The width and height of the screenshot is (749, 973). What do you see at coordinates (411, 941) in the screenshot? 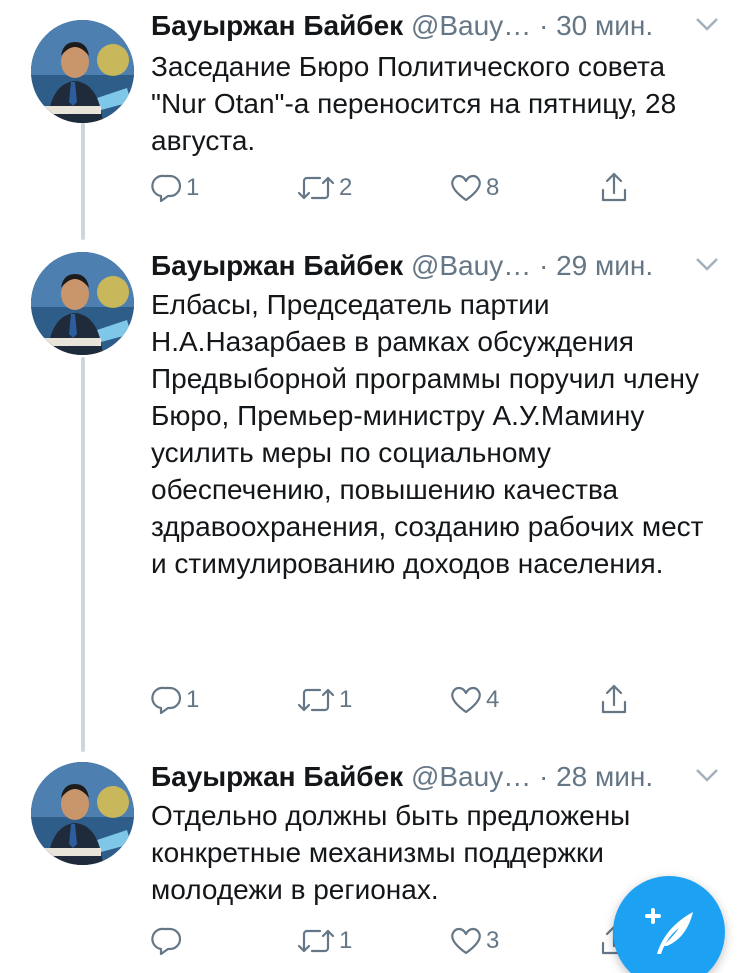
I see `tweet-actions: 1 3` at bounding box center [411, 941].